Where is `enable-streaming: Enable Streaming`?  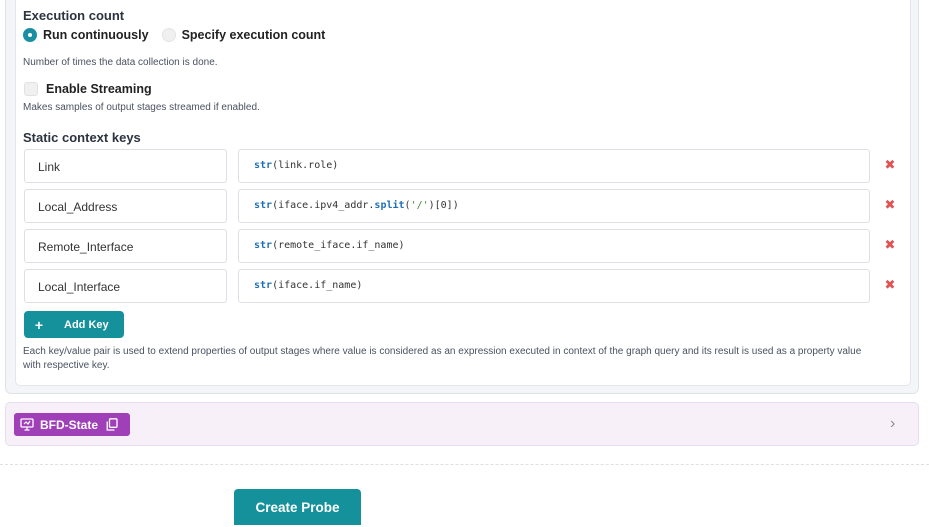
enable-streaming: Enable Streaming is located at coordinates (88, 89).